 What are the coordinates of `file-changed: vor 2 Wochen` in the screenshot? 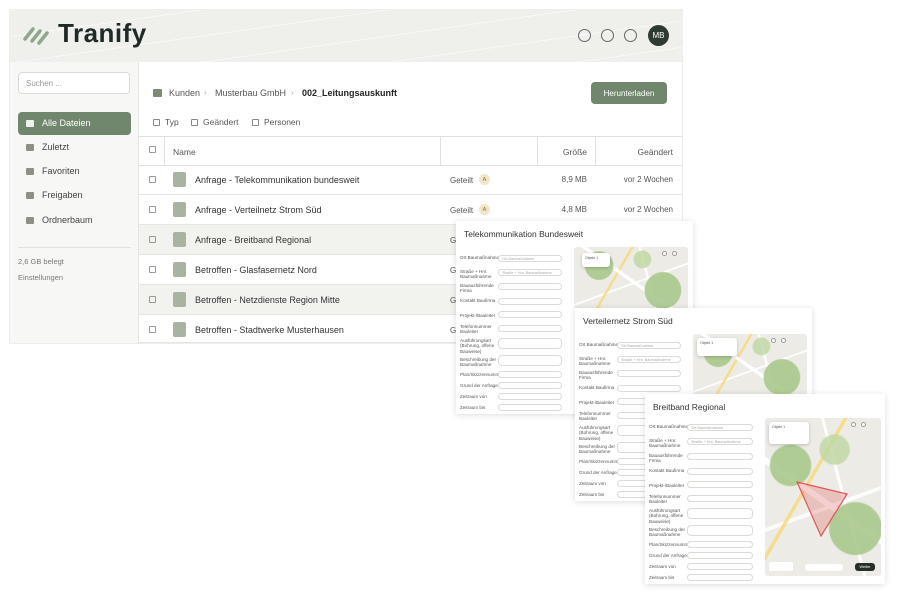 It's located at (648, 179).